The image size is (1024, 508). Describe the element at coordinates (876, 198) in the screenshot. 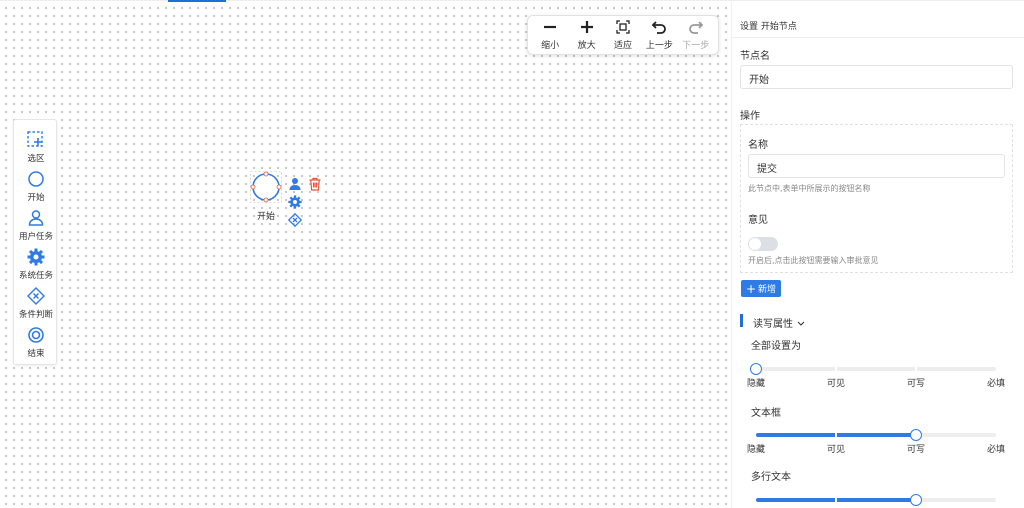

I see `operation-item` at that location.